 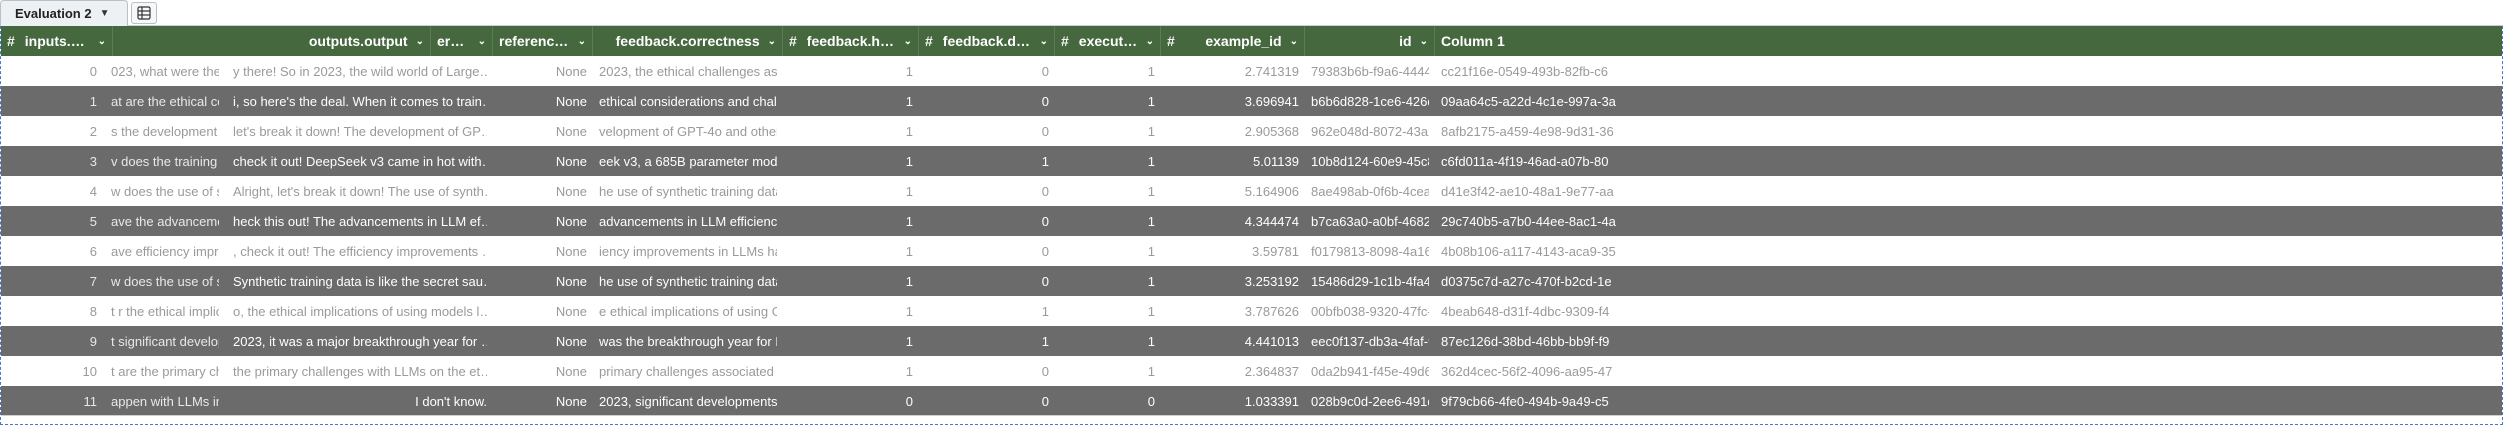 I want to click on column-header-out: outputs.output ⌄, so click(x=272, y=41).